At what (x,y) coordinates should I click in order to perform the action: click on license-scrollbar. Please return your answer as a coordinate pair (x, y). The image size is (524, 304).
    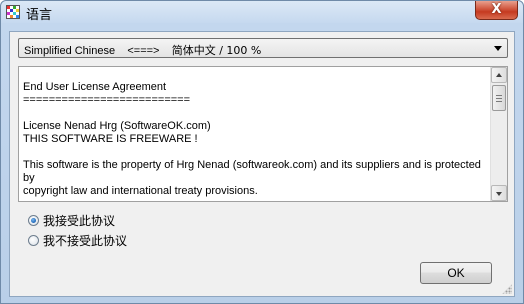
    Looking at the image, I should click on (498, 134).